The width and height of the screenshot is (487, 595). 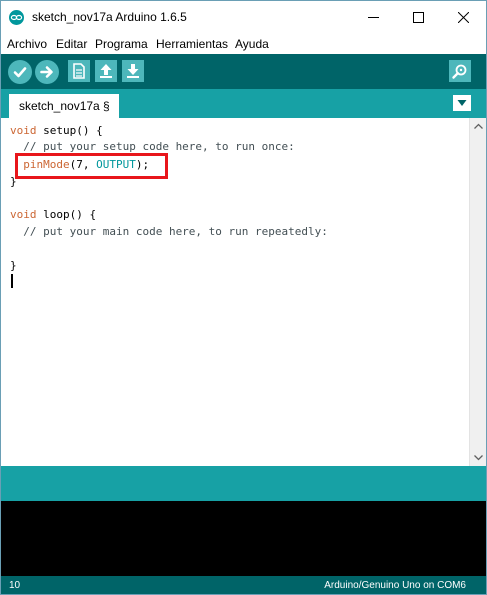 I want to click on text-caret, so click(x=12, y=281).